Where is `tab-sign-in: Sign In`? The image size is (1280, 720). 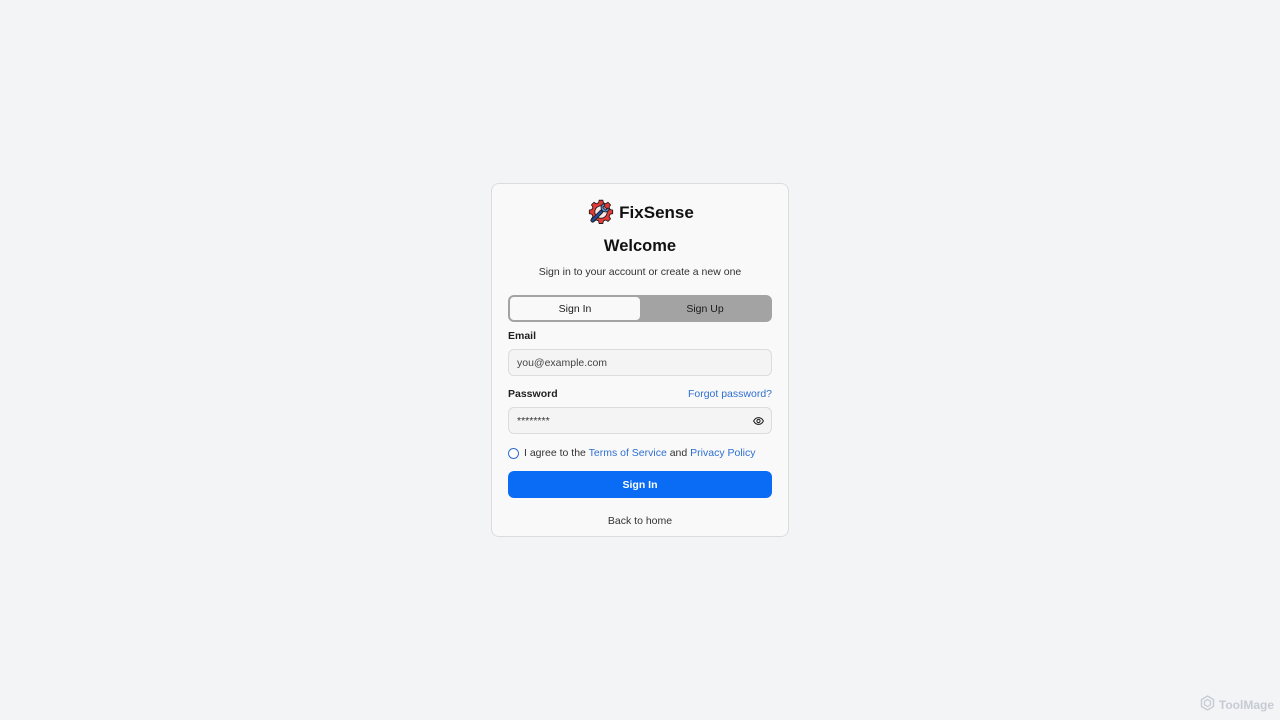 tab-sign-in: Sign In is located at coordinates (575, 308).